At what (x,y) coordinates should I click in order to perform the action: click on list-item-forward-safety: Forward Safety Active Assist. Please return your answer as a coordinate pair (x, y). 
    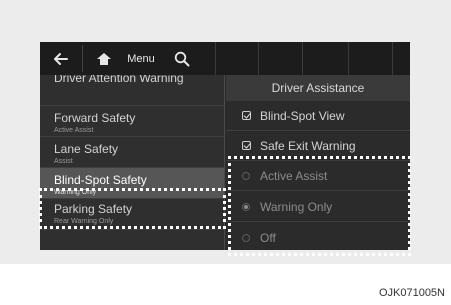
    Looking at the image, I should click on (132, 121).